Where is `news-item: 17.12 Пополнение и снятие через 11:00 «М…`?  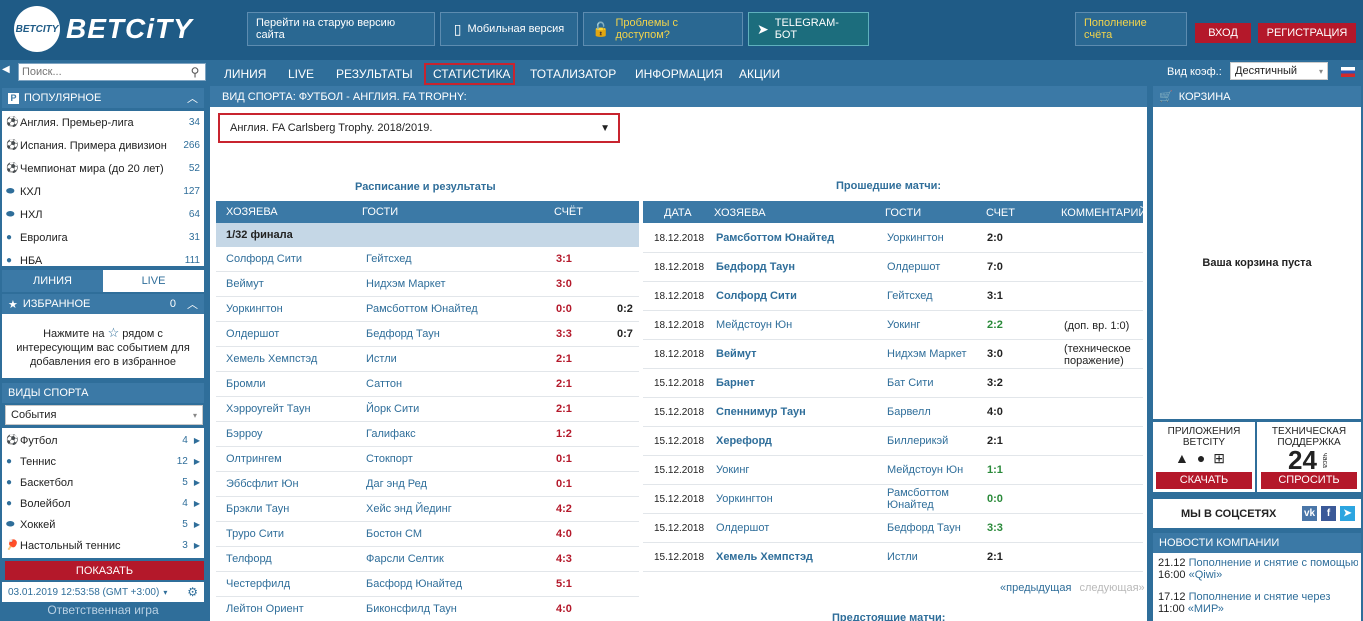
news-item: 17.12 Пополнение и снятие через 11:00 «М… is located at coordinates (1258, 603).